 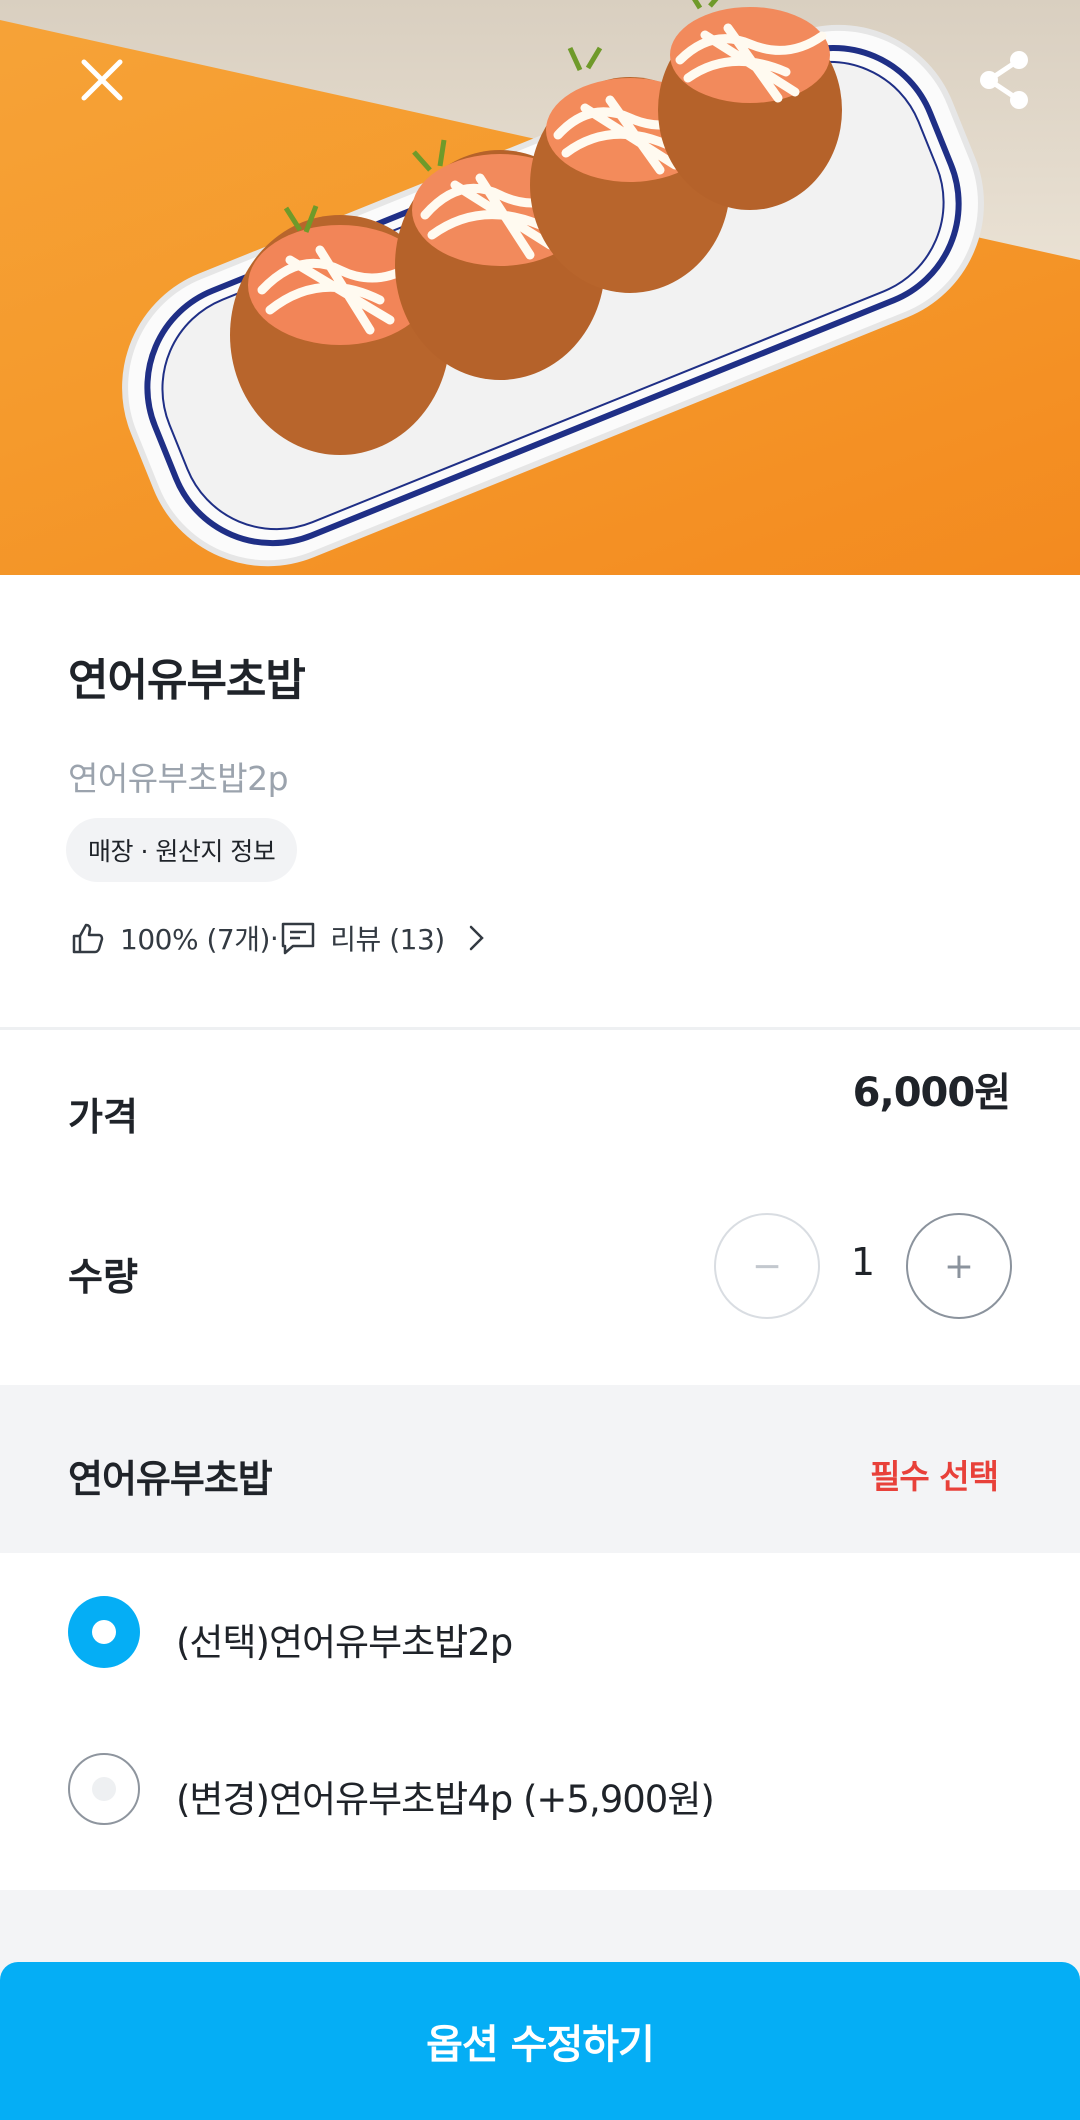 I want to click on quantity-increase-button: +, so click(x=959, y=1266).